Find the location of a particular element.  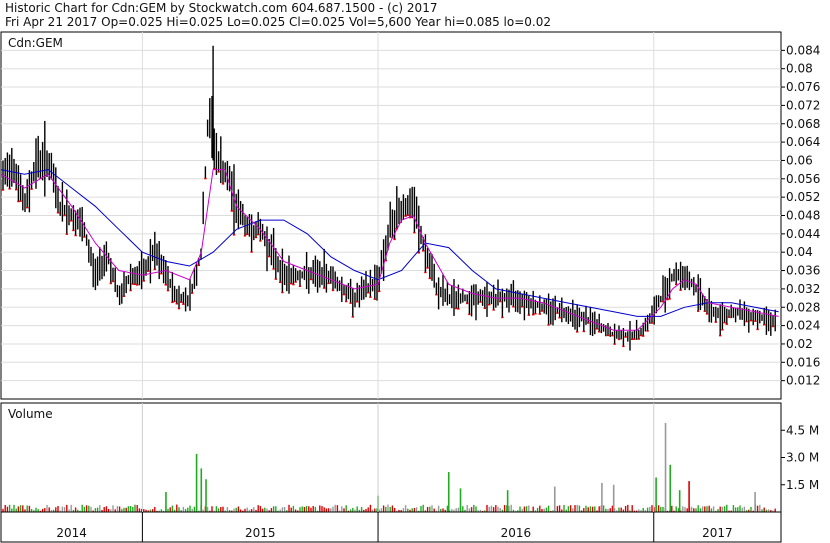

price-y-tick-label: 0.076 is located at coordinates (803, 87).